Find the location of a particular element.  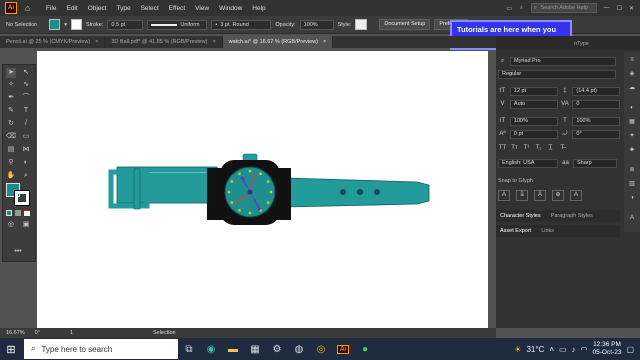

store-icon: ▦ is located at coordinates (255, 349).